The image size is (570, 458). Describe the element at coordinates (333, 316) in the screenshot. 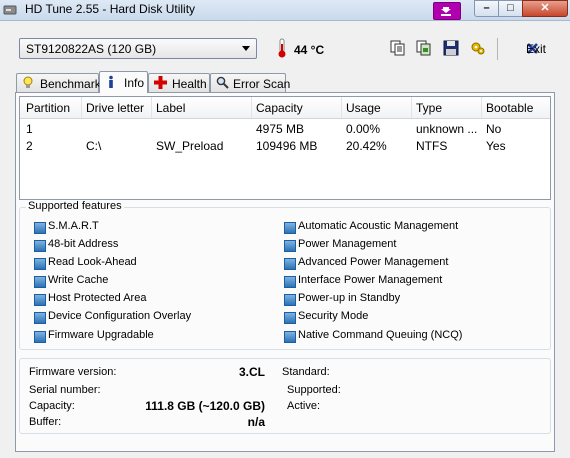

I see `feature-label: Security Mode` at that location.